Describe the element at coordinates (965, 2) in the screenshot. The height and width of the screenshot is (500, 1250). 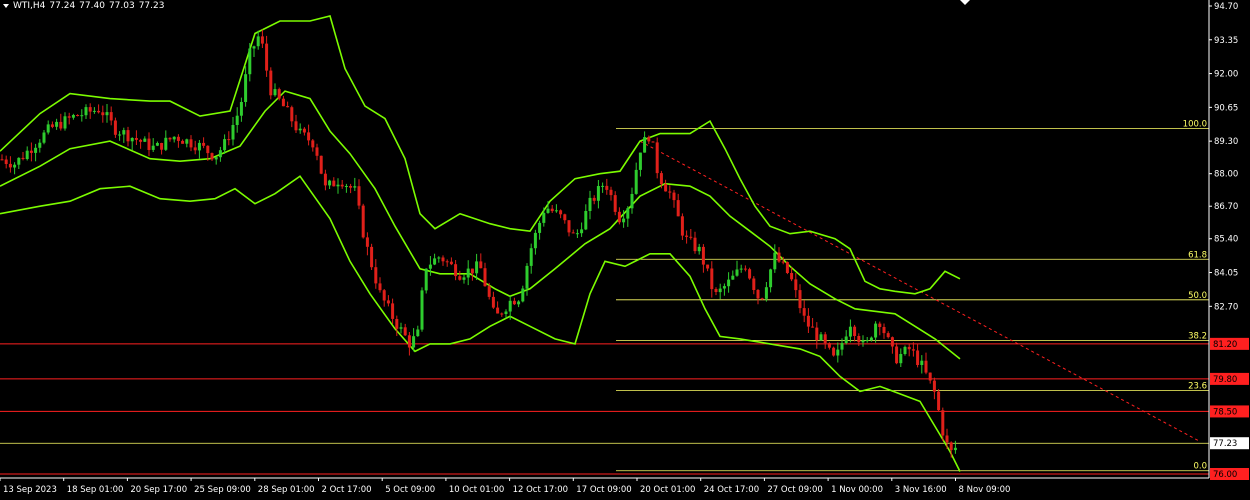
I see `scroll-marker-icon` at that location.